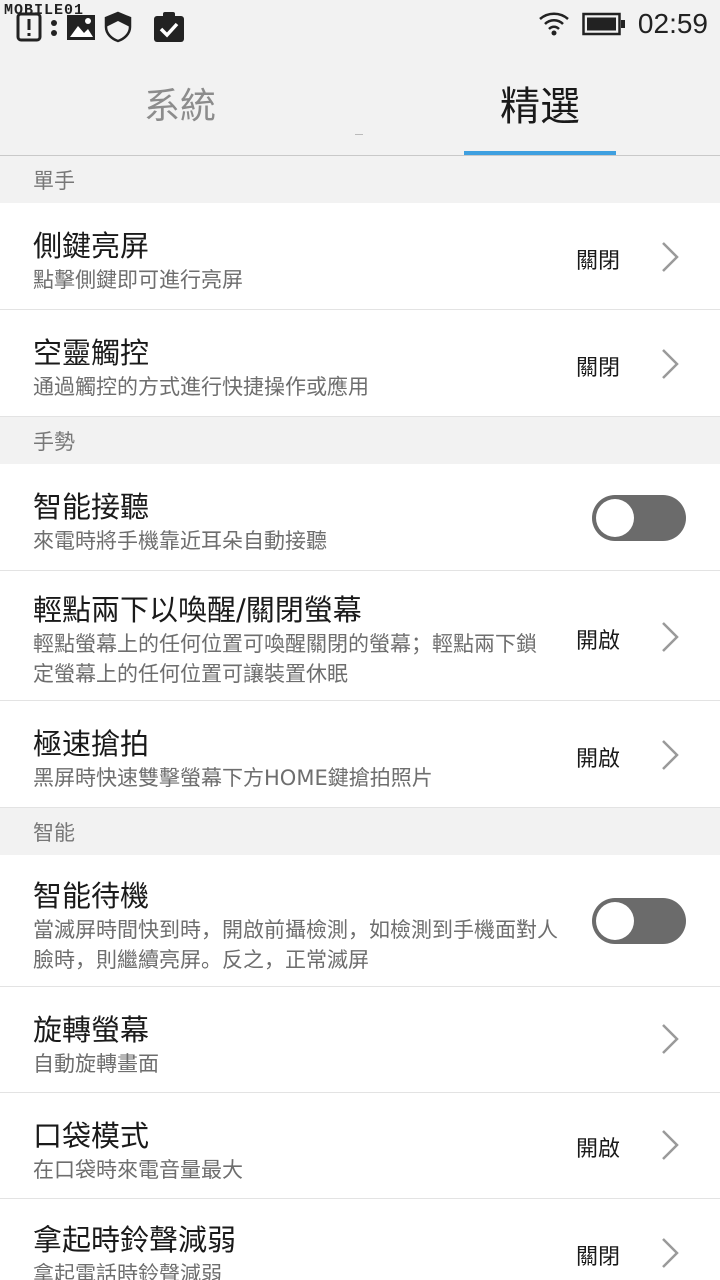  Describe the element at coordinates (91, 1030) in the screenshot. I see `setting-title: 旋轉螢幕` at that location.